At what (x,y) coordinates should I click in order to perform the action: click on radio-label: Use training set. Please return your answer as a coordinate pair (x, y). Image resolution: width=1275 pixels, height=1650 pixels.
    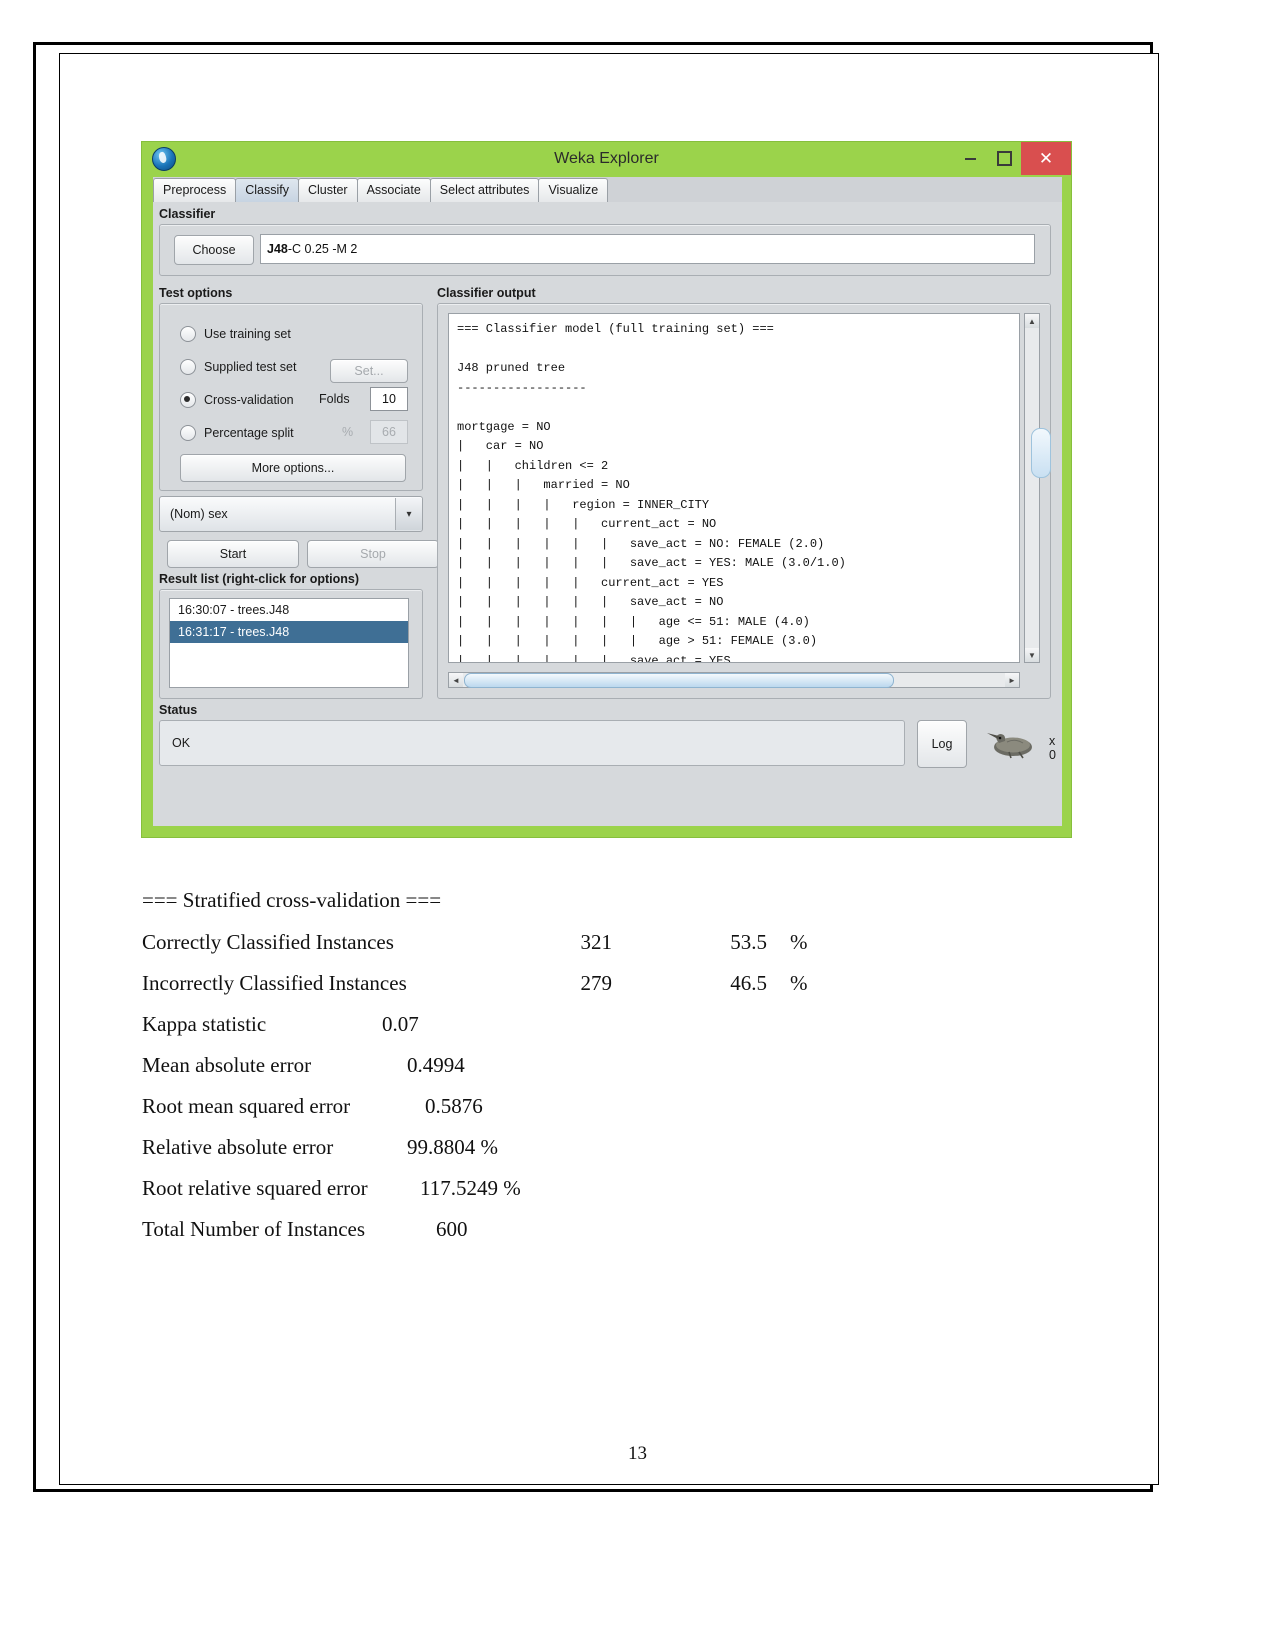
    Looking at the image, I should click on (247, 334).